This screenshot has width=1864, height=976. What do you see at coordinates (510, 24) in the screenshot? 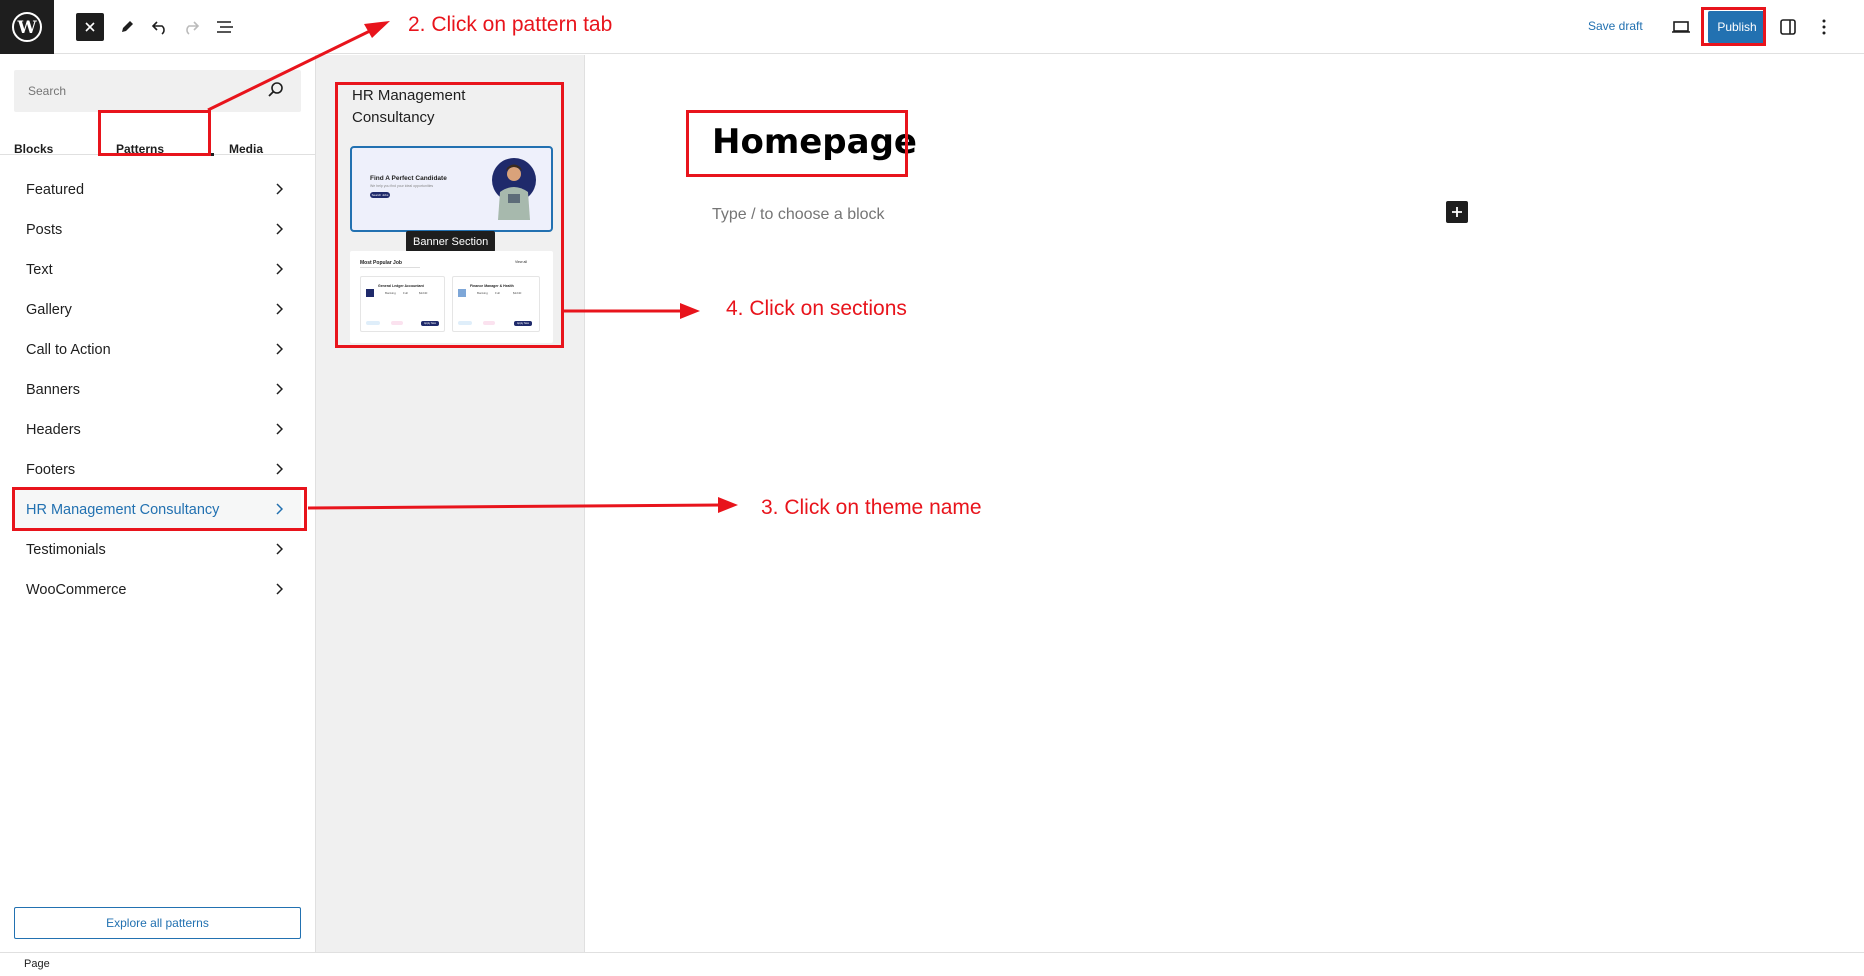
I see `annotation-step-2: 2. Click on pattern tab` at bounding box center [510, 24].